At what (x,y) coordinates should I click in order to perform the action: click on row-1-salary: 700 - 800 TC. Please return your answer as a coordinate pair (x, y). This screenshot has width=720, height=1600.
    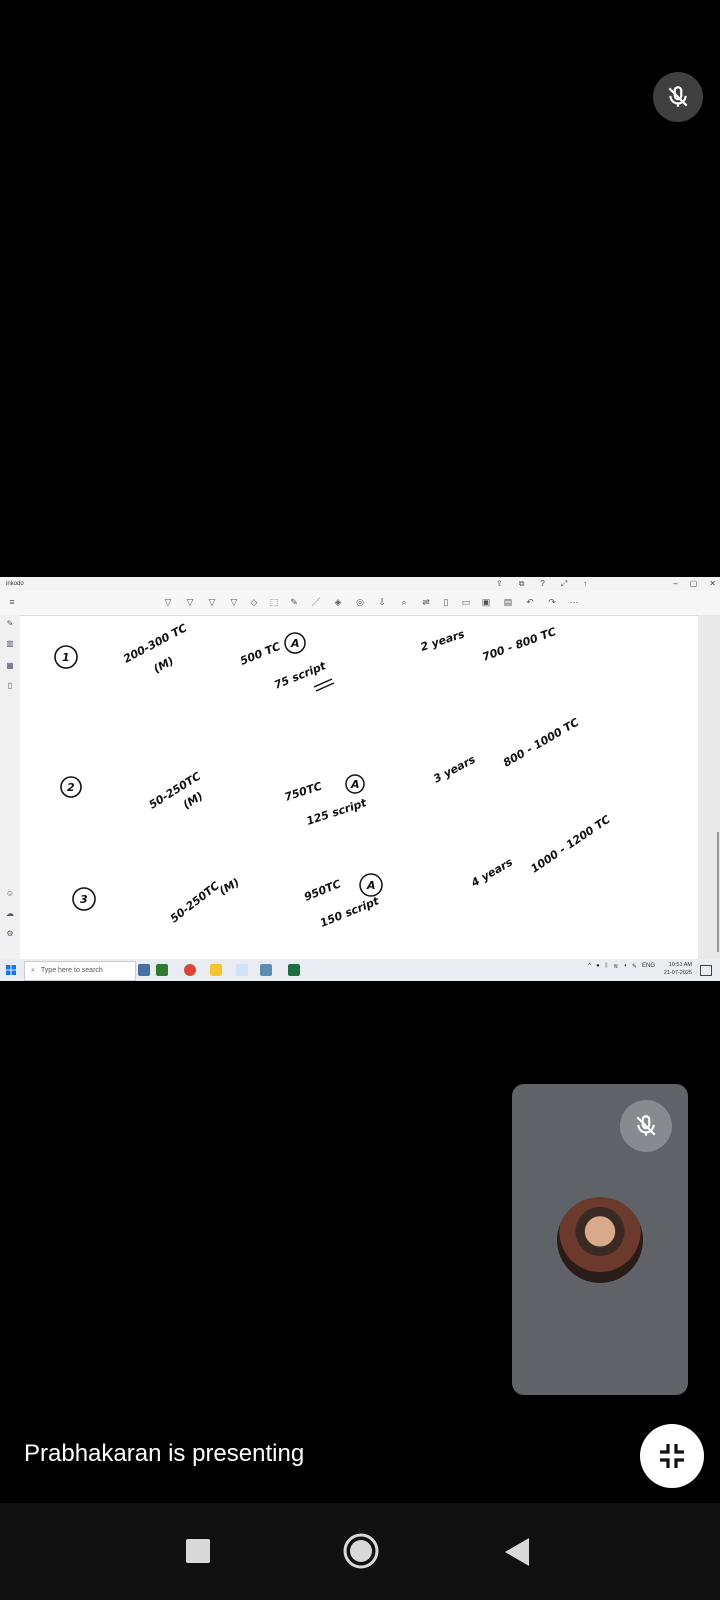
    Looking at the image, I should click on (519, 644).